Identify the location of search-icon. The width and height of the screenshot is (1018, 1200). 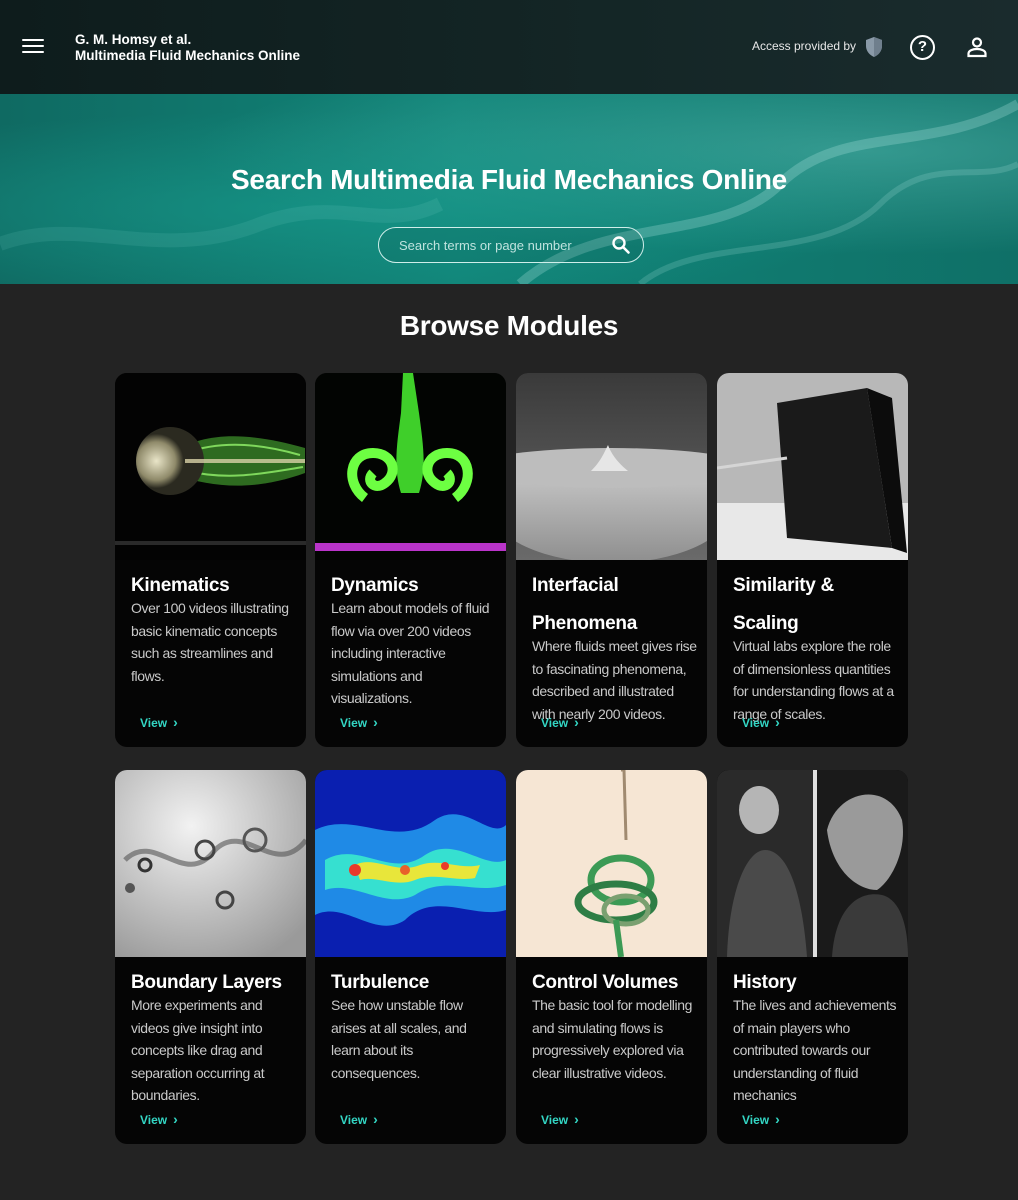
(621, 245).